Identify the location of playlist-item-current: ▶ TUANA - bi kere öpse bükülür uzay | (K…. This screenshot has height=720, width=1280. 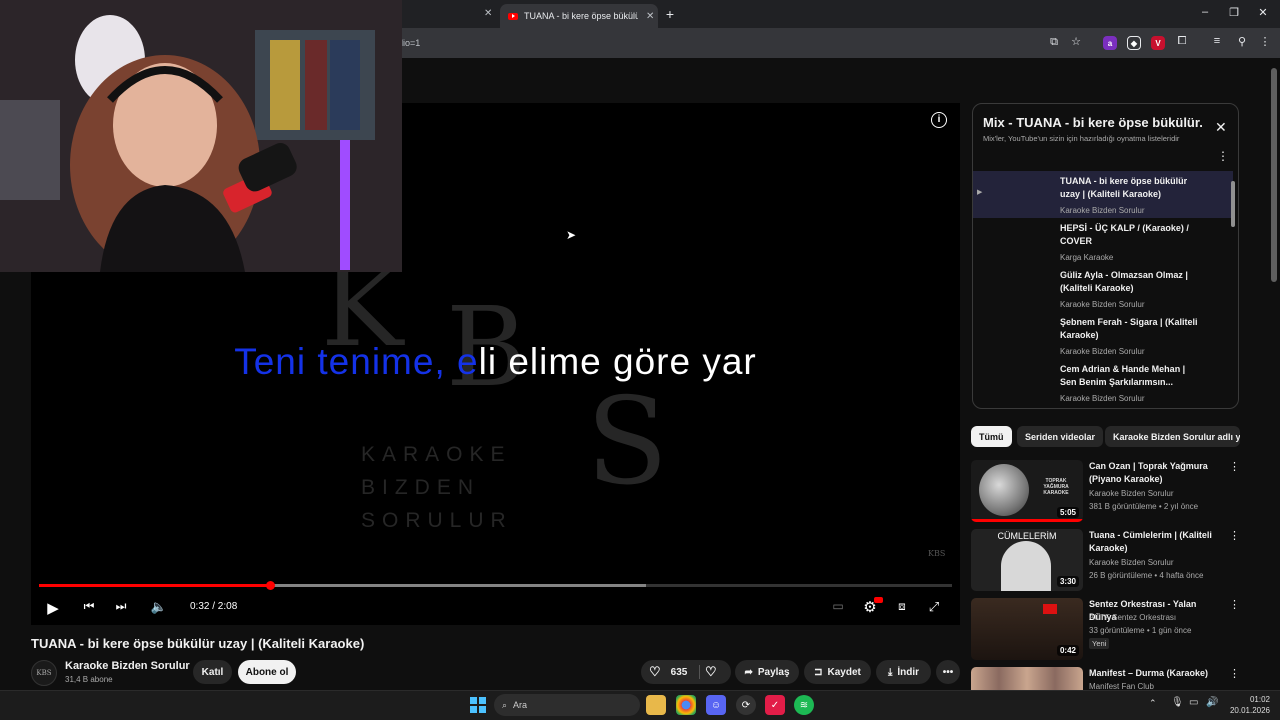
(1103, 194).